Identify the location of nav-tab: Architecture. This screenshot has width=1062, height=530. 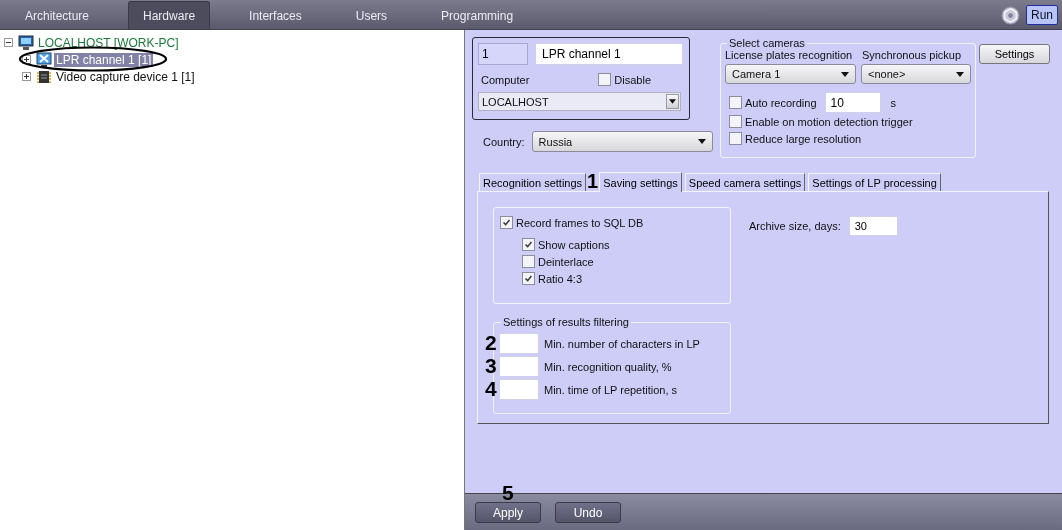
(57, 15).